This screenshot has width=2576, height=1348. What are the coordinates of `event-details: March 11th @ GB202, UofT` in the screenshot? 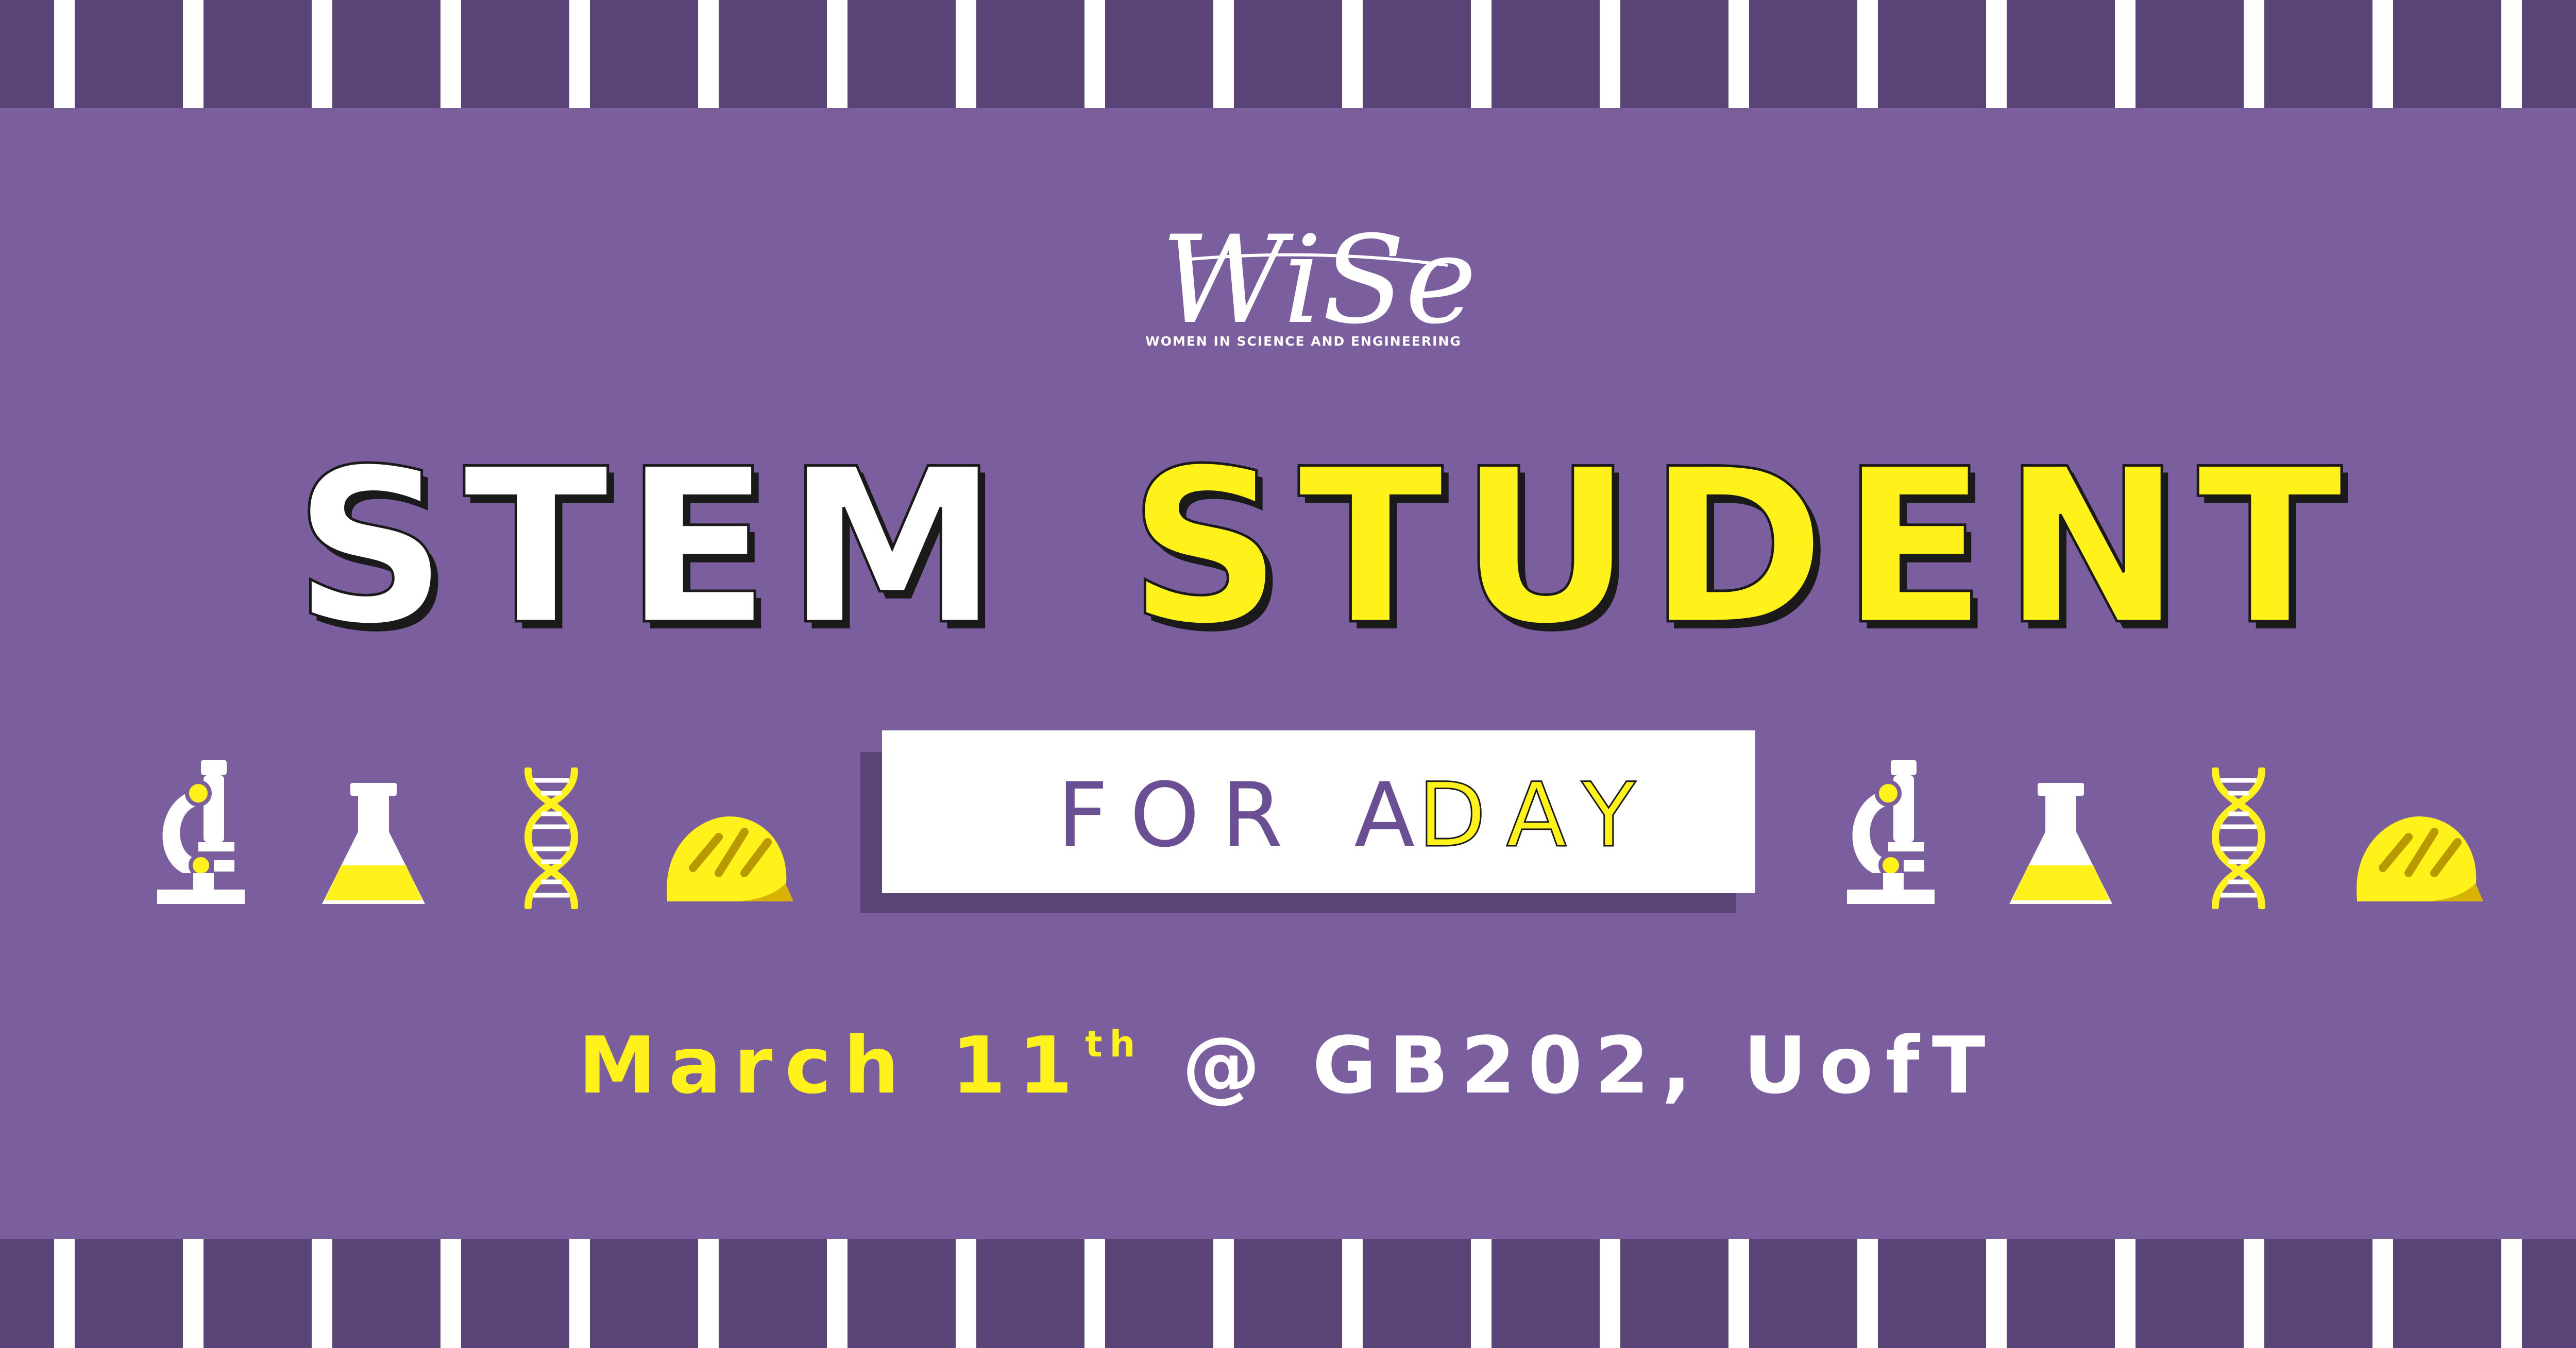 It's located at (1288, 1065).